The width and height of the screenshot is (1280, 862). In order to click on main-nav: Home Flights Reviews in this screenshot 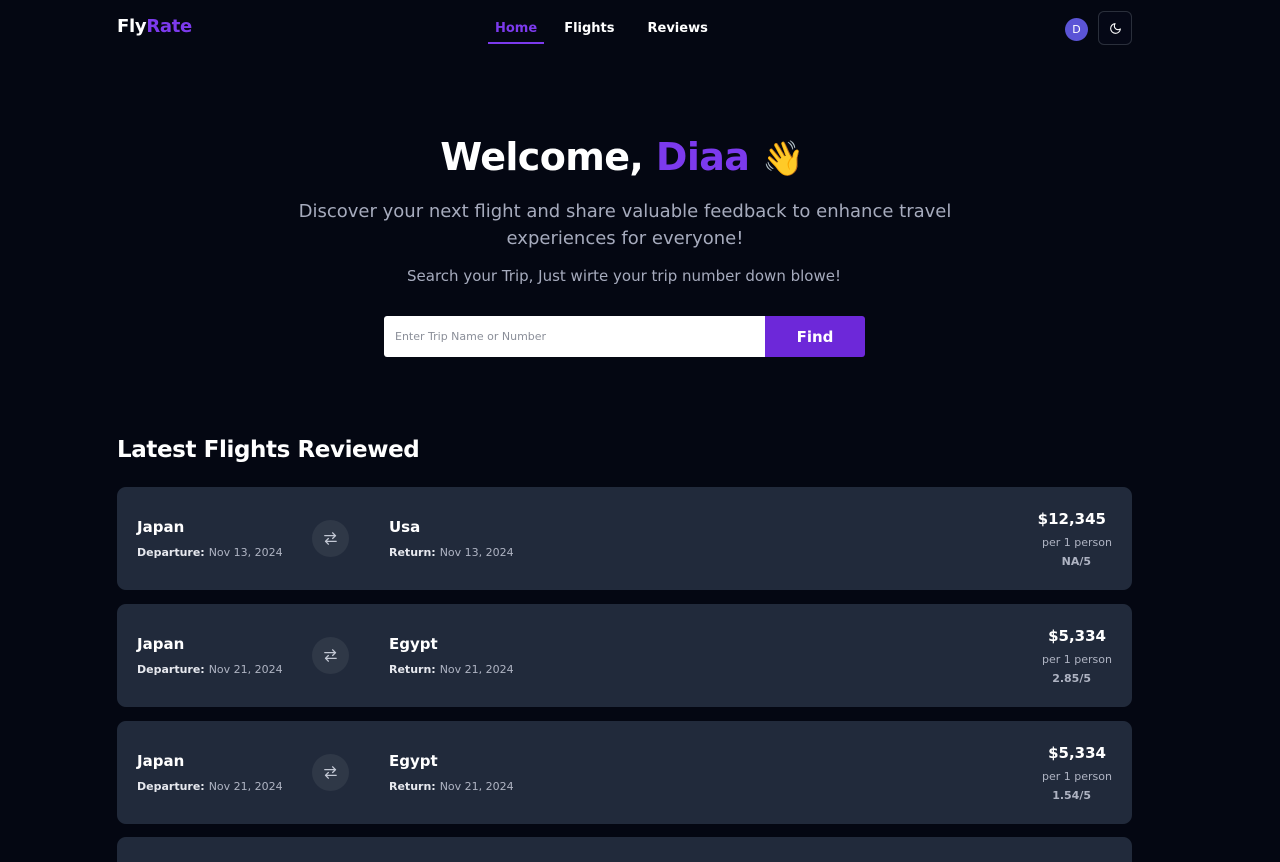, I will do `click(611, 22)`.